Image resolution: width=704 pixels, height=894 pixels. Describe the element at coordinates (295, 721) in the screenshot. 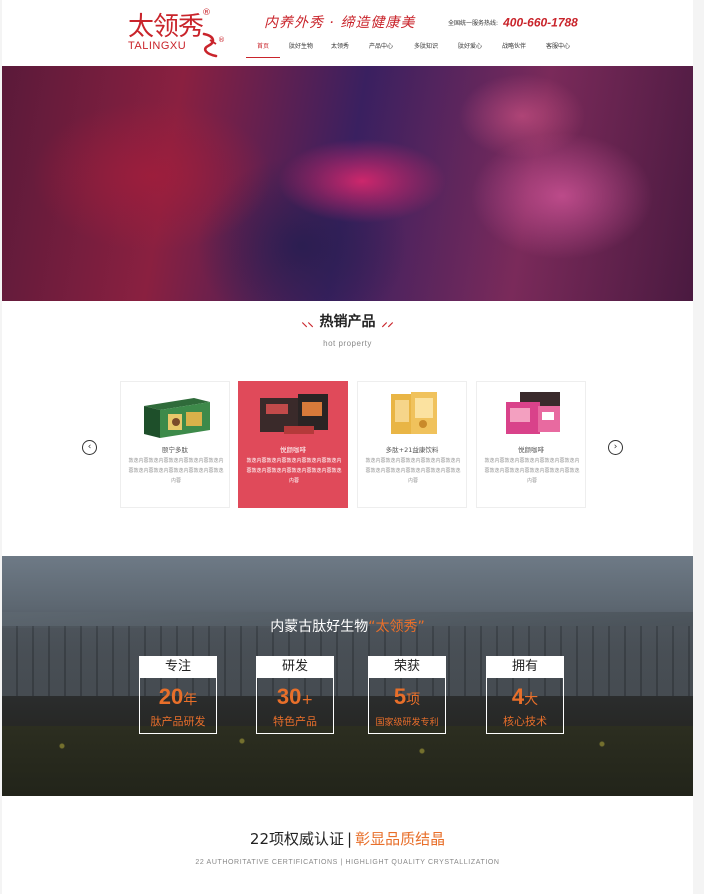

I see `stat-label: 特色产品` at that location.